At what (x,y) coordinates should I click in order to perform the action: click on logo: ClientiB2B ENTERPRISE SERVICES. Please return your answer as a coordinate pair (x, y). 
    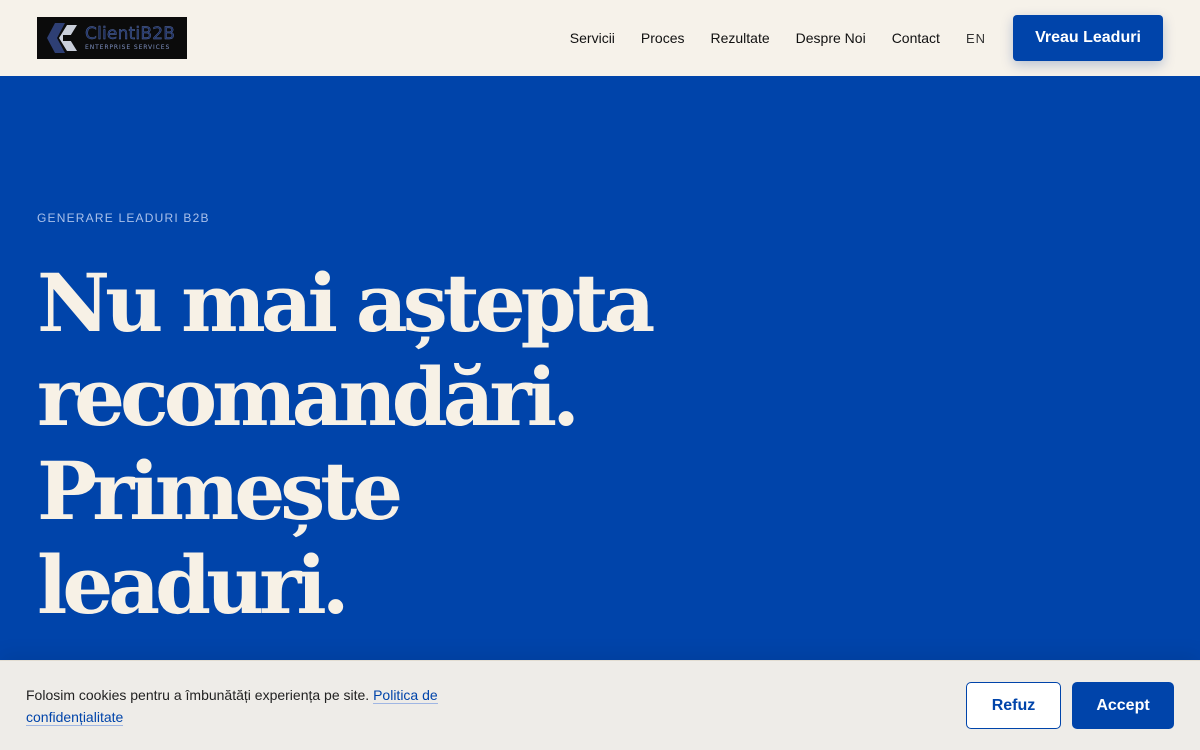
    Looking at the image, I should click on (112, 38).